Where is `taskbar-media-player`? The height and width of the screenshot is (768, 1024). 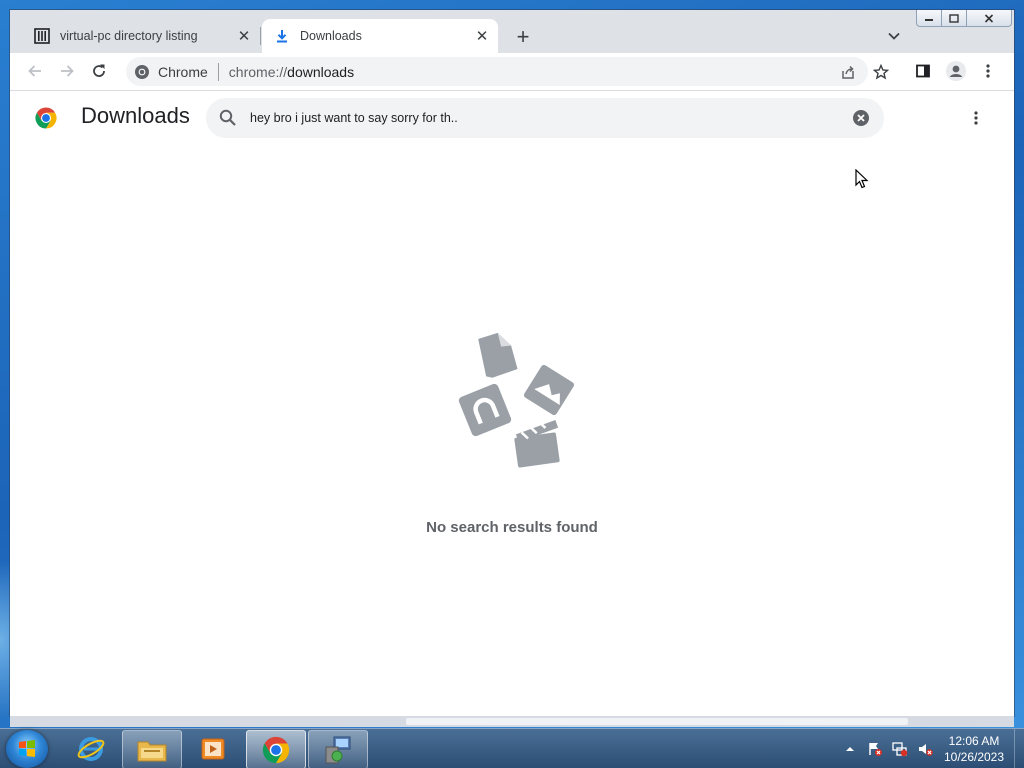
taskbar-media-player is located at coordinates (213, 748).